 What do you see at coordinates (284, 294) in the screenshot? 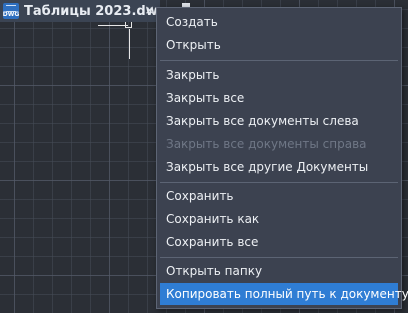
I see `menu-item-copy-full-path: Копировать полный путь к документу` at bounding box center [284, 294].